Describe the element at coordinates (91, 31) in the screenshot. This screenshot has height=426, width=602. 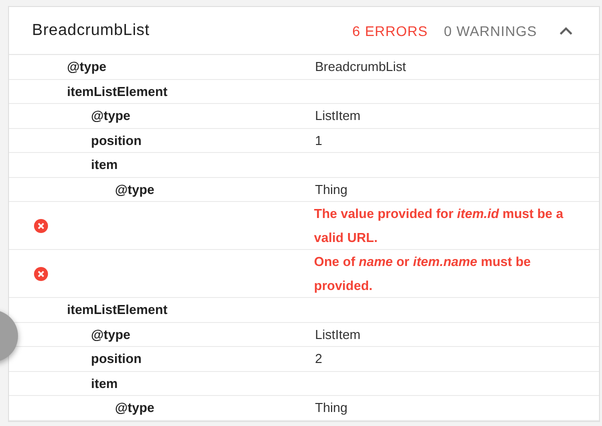
I see `panel-title: BreadcrumbList` at that location.